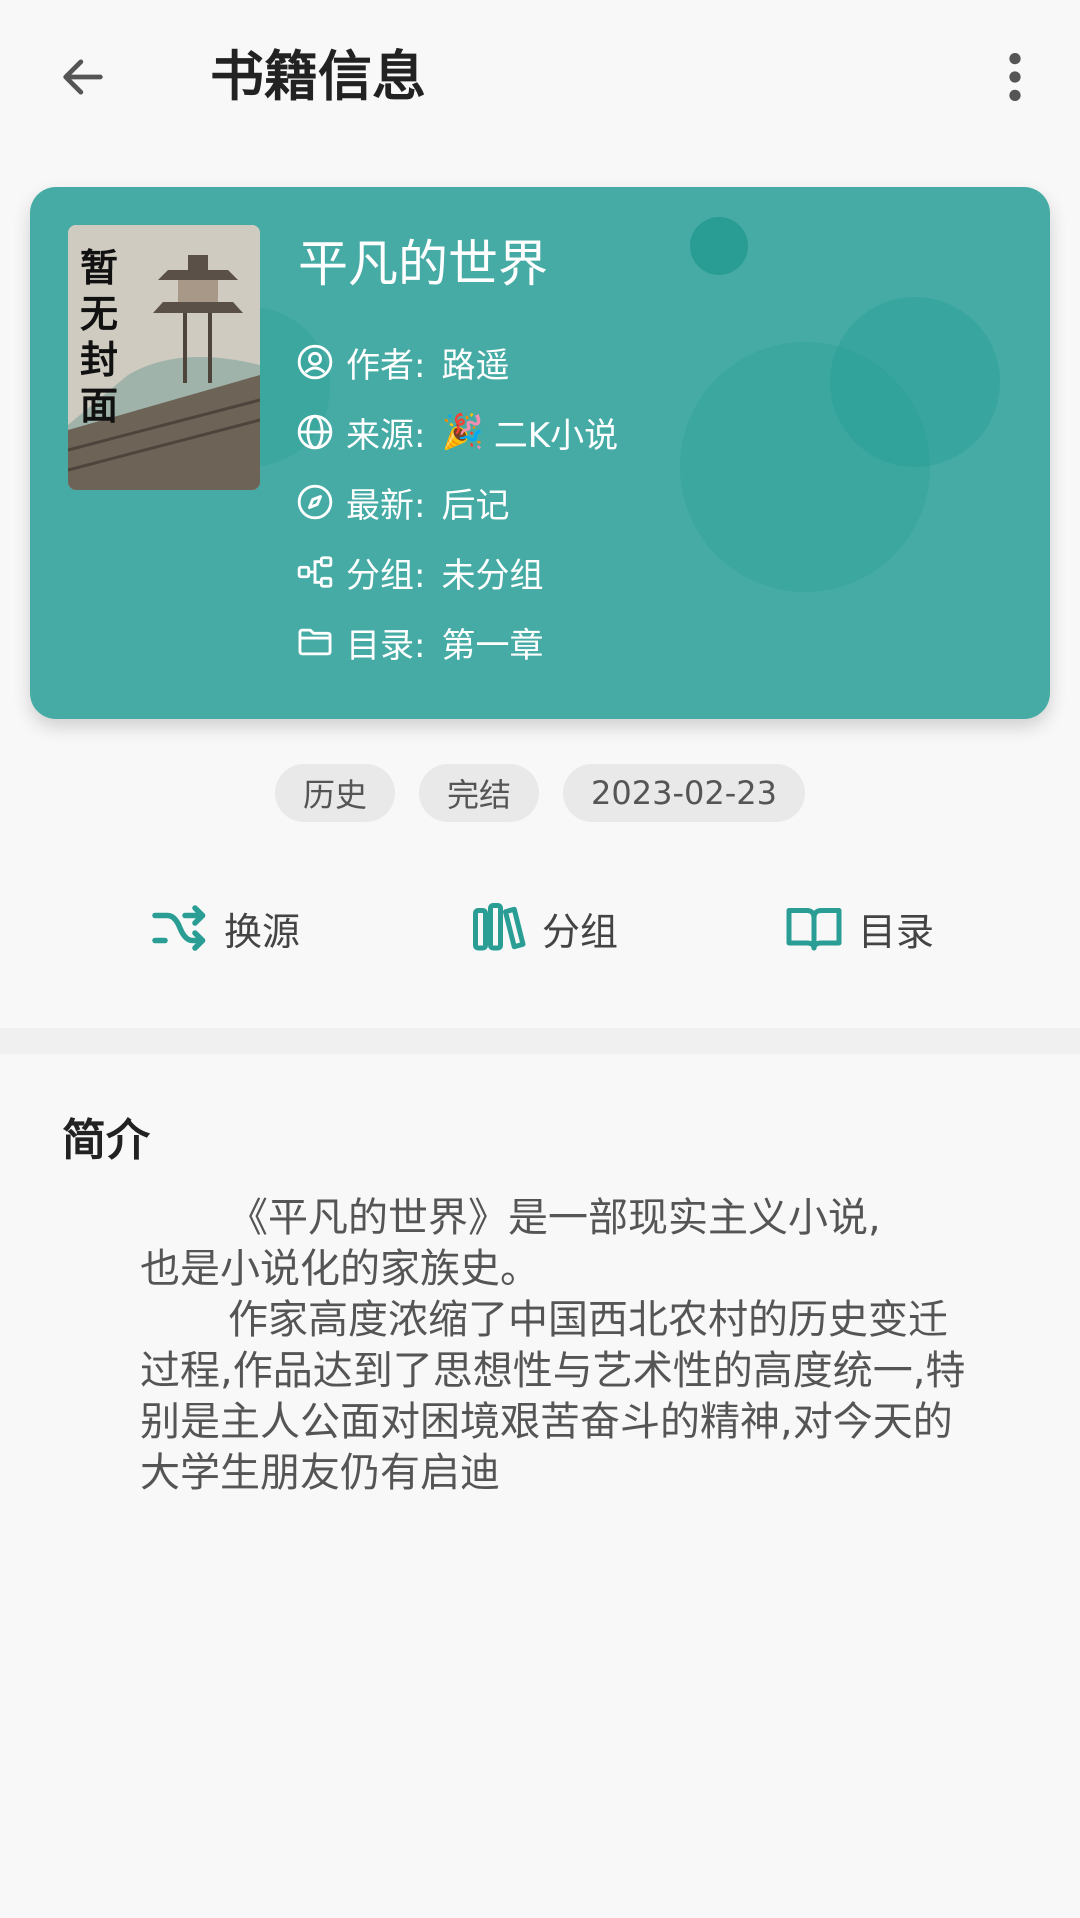 This screenshot has height=1918, width=1080. I want to click on author-value: 路遥, so click(475, 365).